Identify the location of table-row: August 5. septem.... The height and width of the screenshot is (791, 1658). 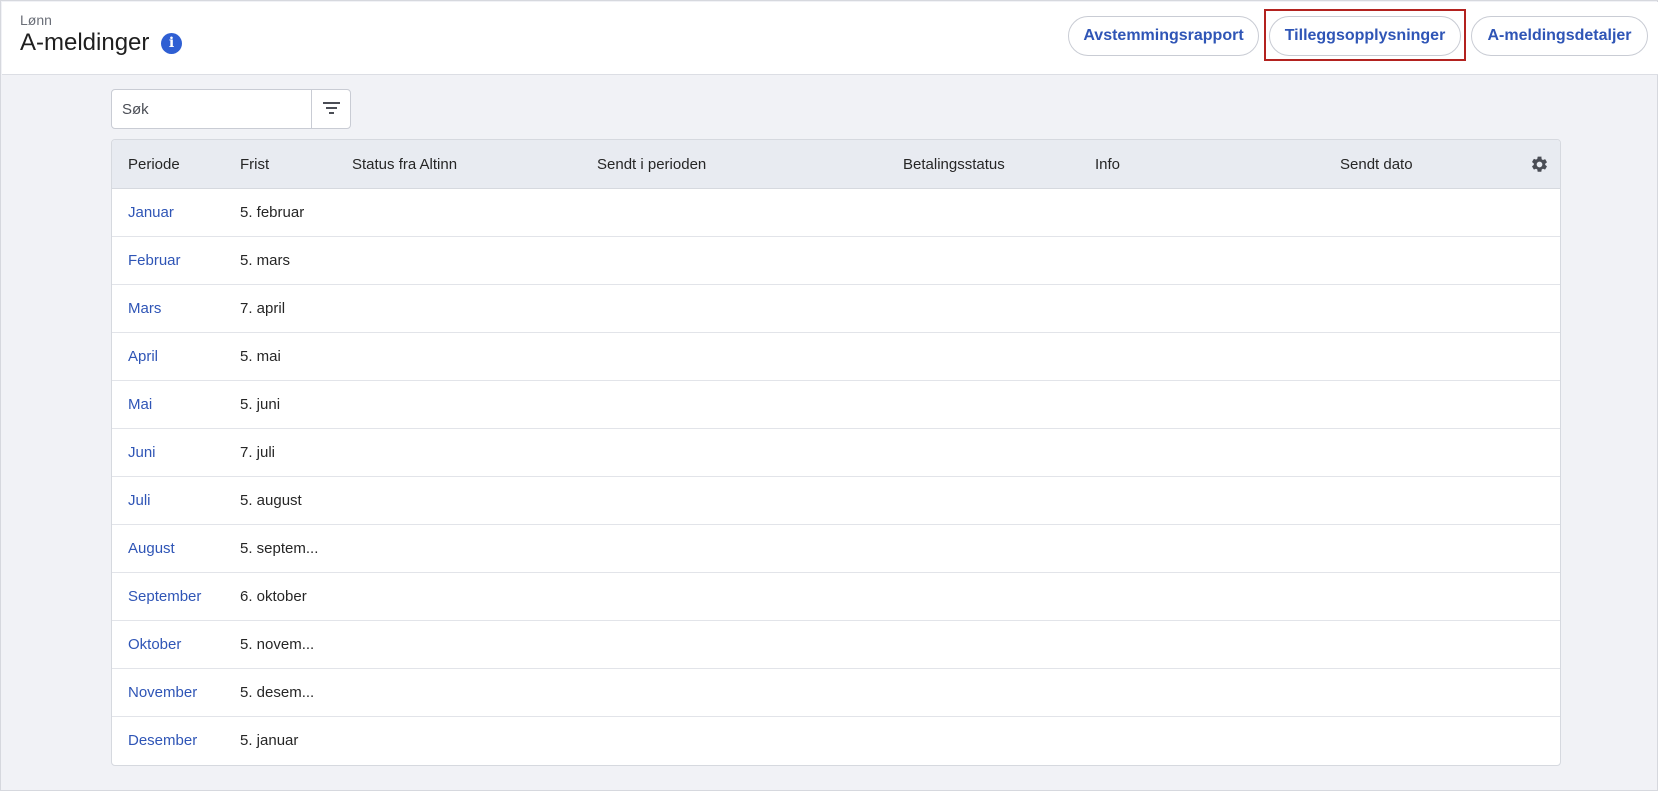
(836, 549).